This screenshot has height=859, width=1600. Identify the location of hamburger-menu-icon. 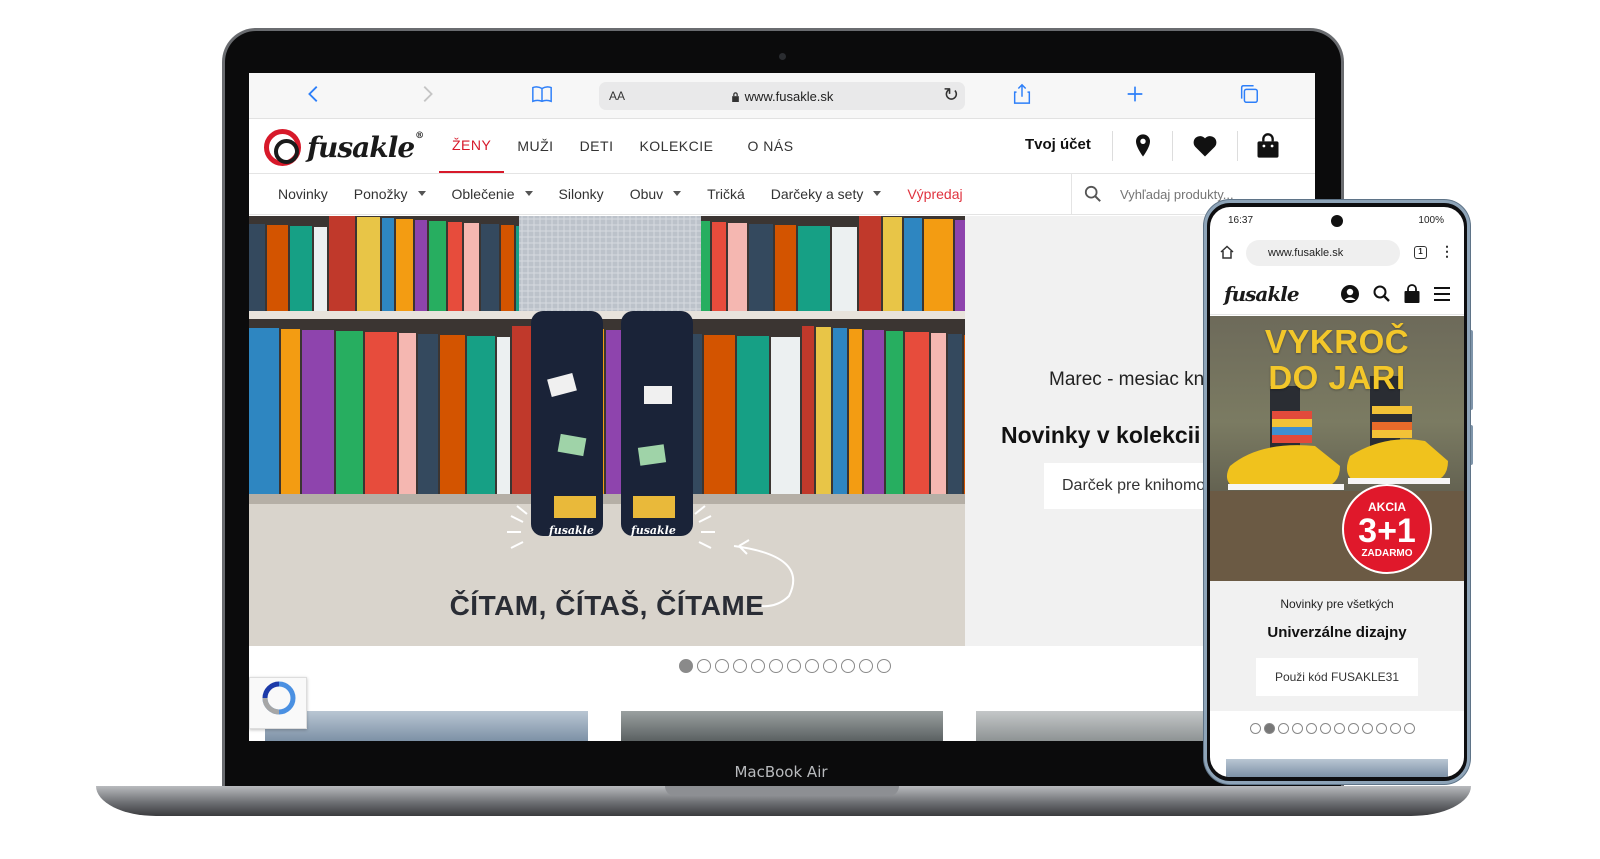
(1442, 294).